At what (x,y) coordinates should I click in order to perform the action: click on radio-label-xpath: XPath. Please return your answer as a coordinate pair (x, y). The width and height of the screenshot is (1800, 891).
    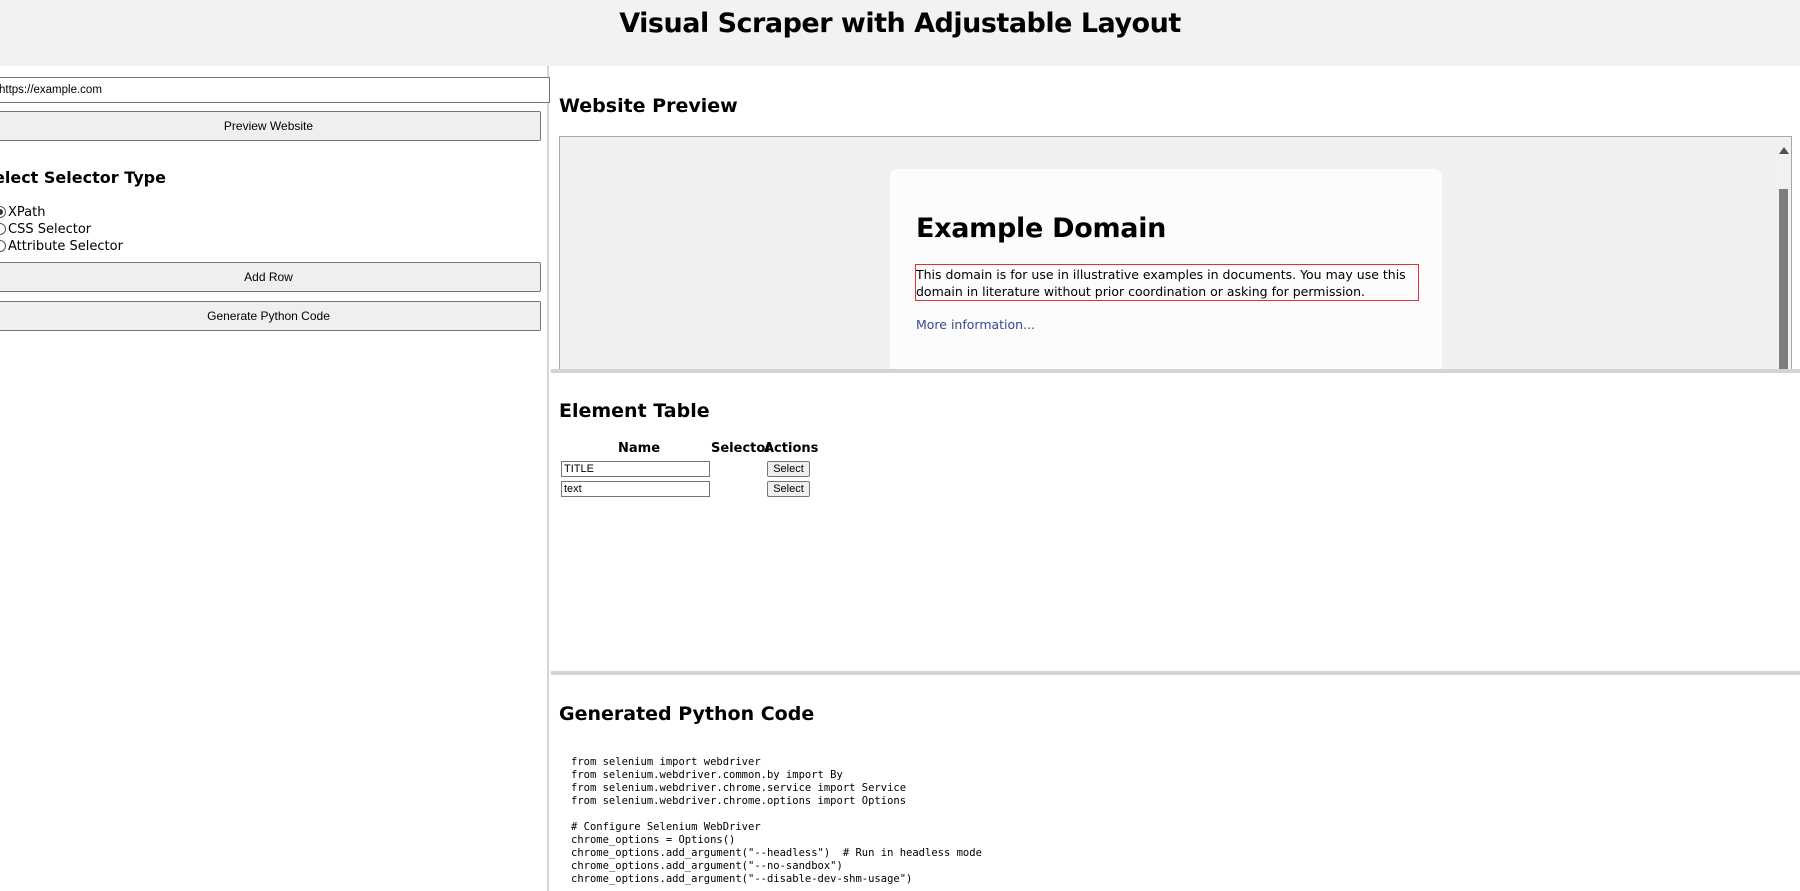
    Looking at the image, I should click on (27, 212).